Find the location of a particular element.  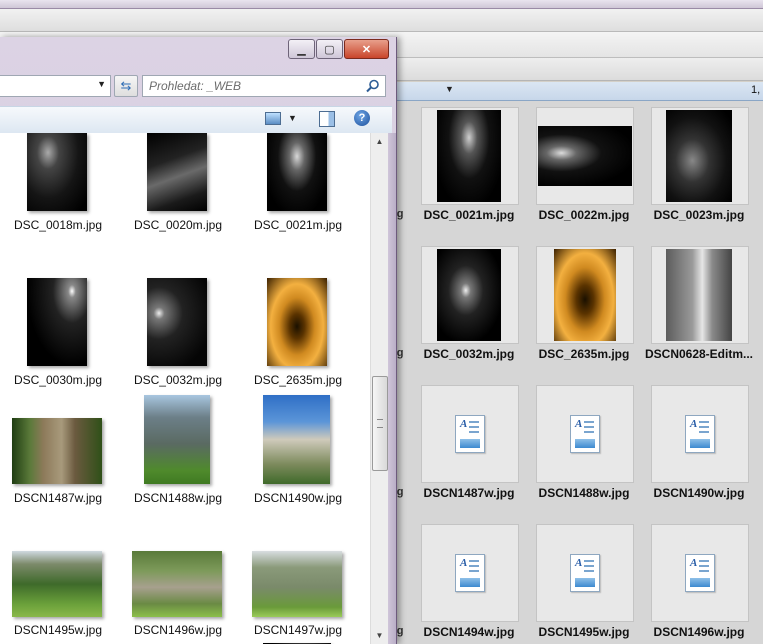

column-header-number: 1, is located at coordinates (756, 90).